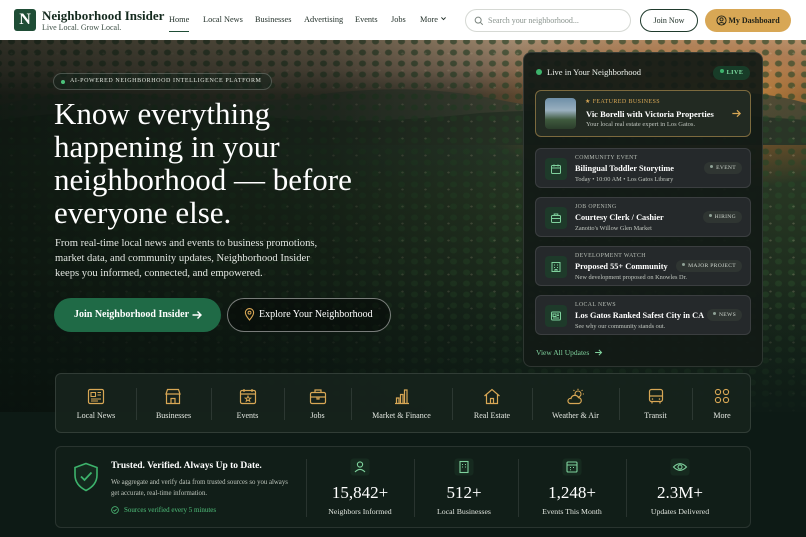 The height and width of the screenshot is (537, 806). What do you see at coordinates (401, 415) in the screenshot?
I see `category-label: Market & Finance` at bounding box center [401, 415].